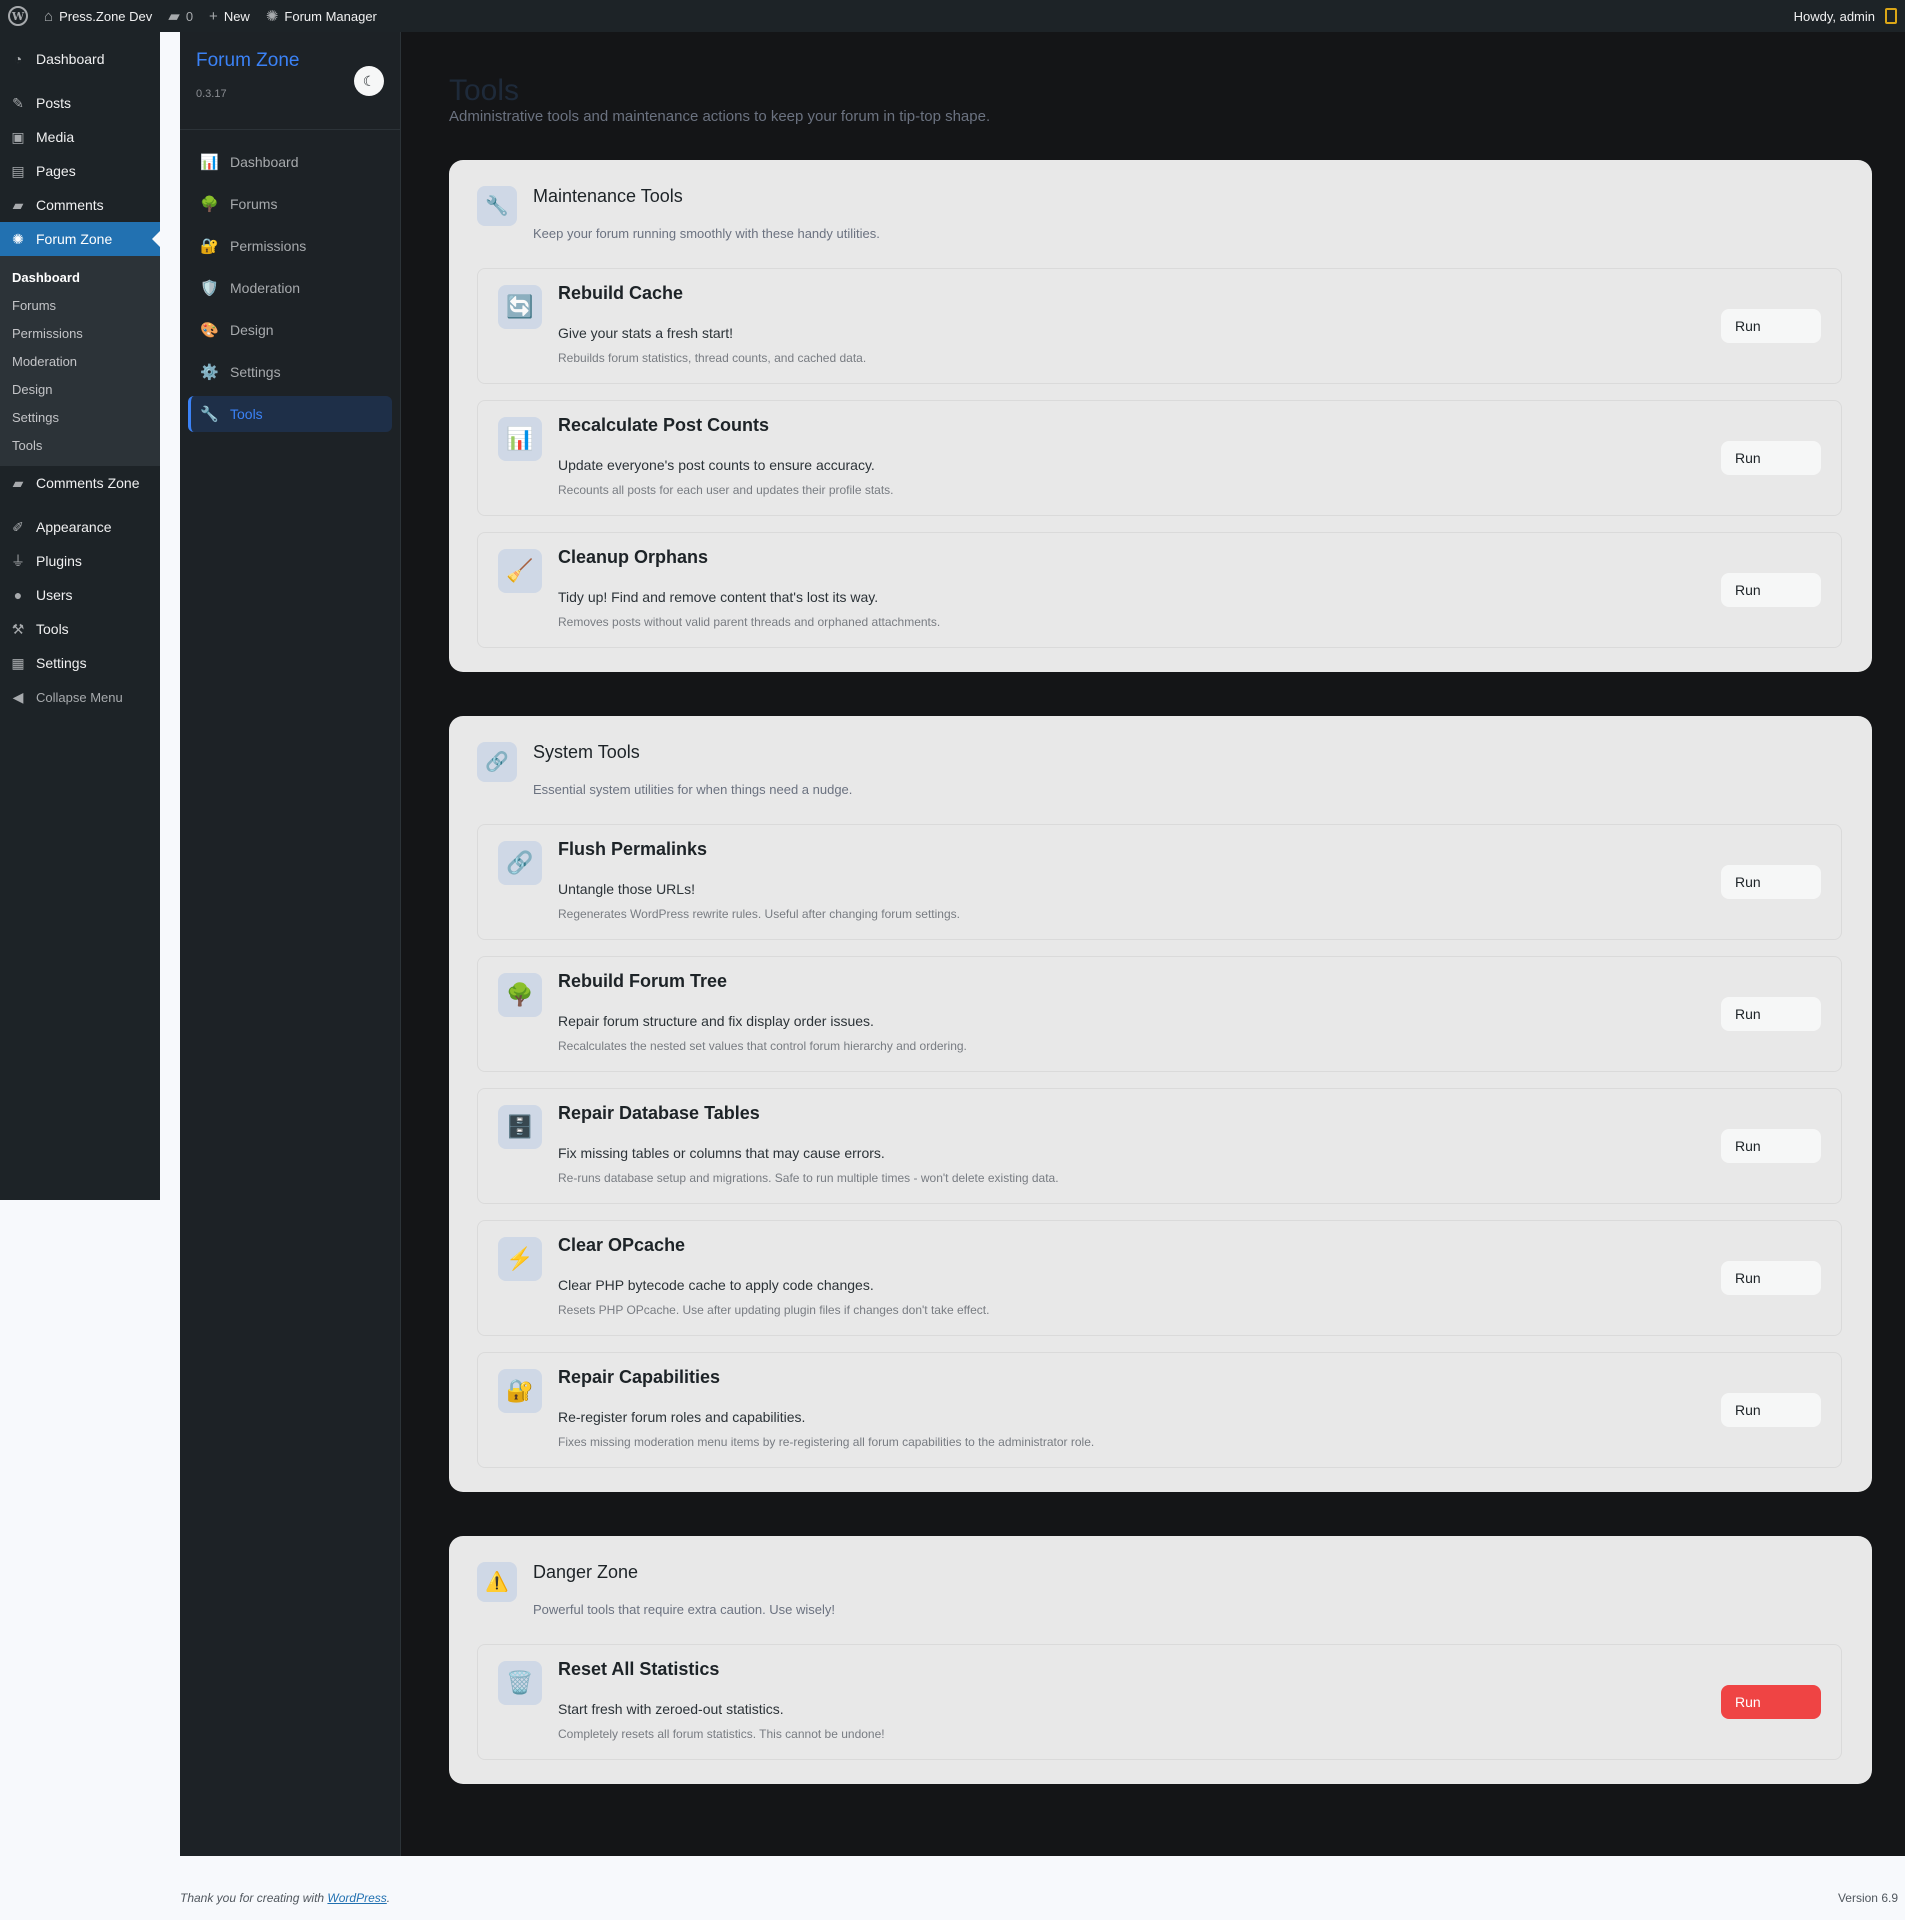 This screenshot has width=1905, height=1920. Describe the element at coordinates (209, 414) in the screenshot. I see `wrench-icon: 🔧` at that location.